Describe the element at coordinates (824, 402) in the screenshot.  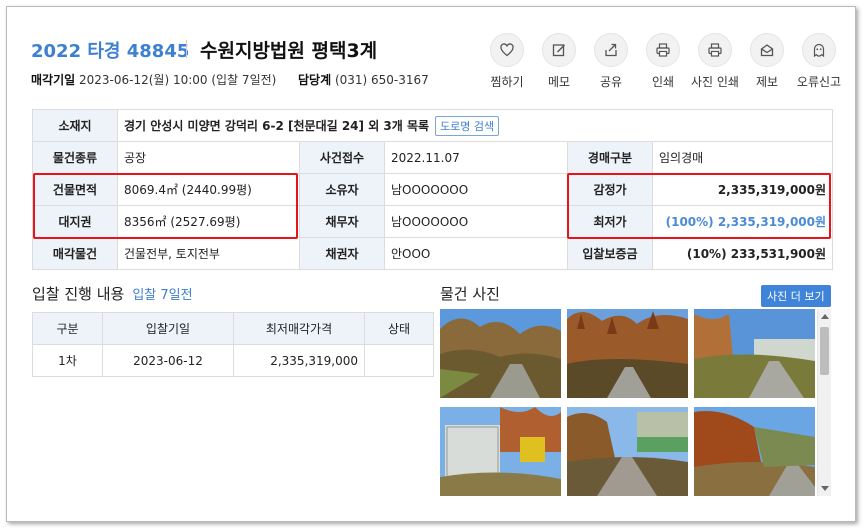
I see `gallery-scrollbar` at that location.